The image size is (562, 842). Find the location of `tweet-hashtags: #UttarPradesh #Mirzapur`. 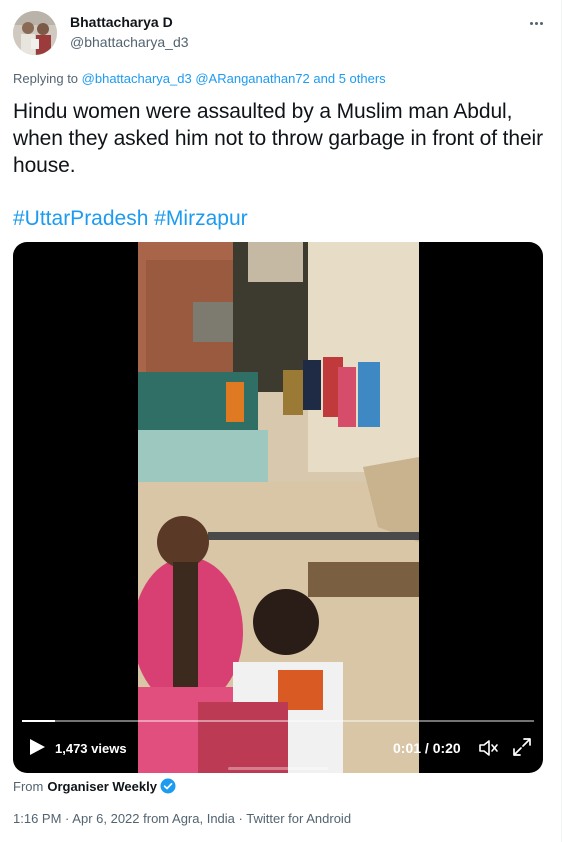

tweet-hashtags: #UttarPradesh #Mirzapur is located at coordinates (130, 218).